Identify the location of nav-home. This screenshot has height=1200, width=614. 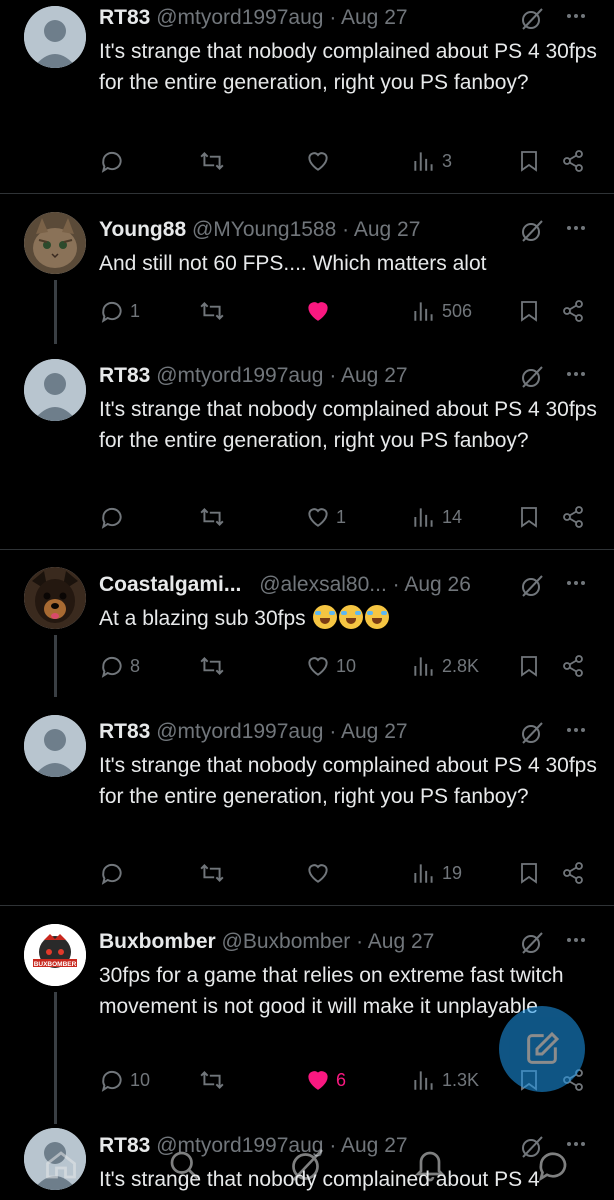
(61, 1167).